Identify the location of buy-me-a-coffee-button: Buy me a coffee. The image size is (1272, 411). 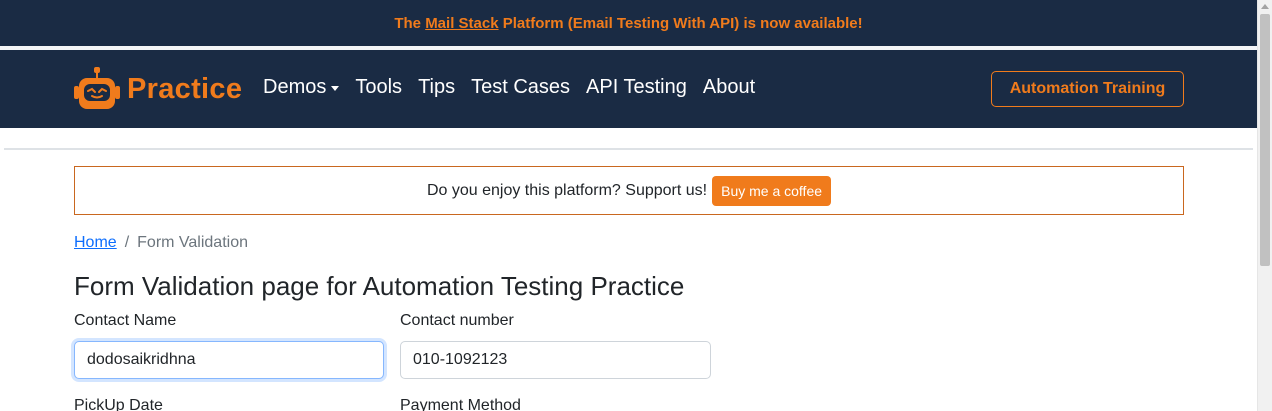
(772, 190).